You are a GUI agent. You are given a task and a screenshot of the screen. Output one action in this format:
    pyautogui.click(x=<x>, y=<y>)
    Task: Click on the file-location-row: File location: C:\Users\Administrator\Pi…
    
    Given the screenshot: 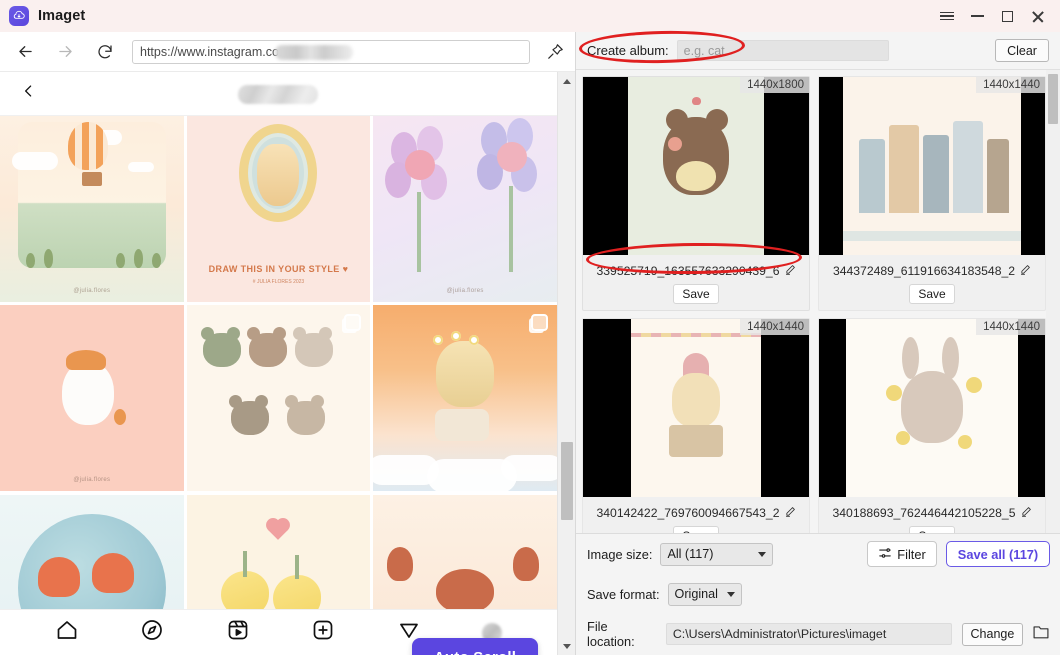 What is the action you would take?
    pyautogui.click(x=818, y=634)
    